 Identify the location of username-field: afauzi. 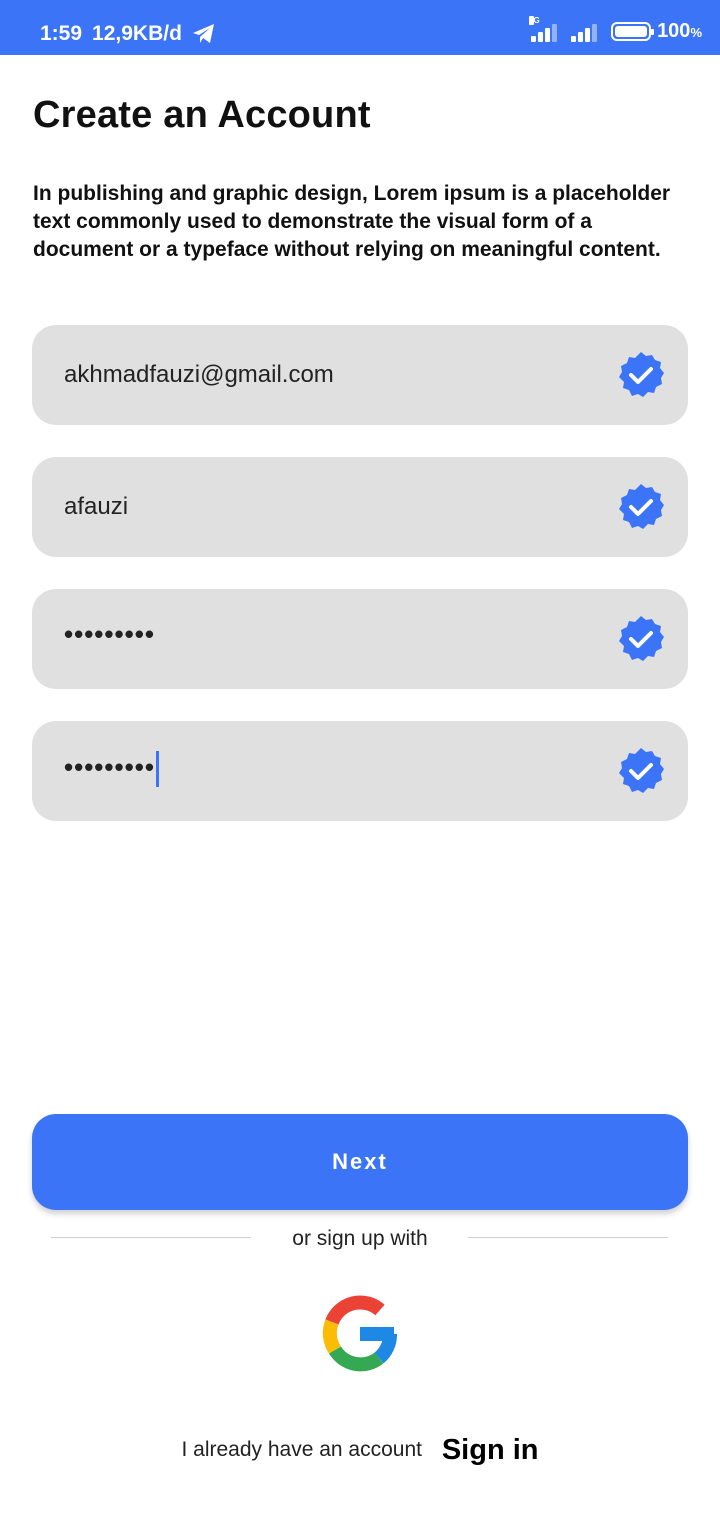
(360, 507).